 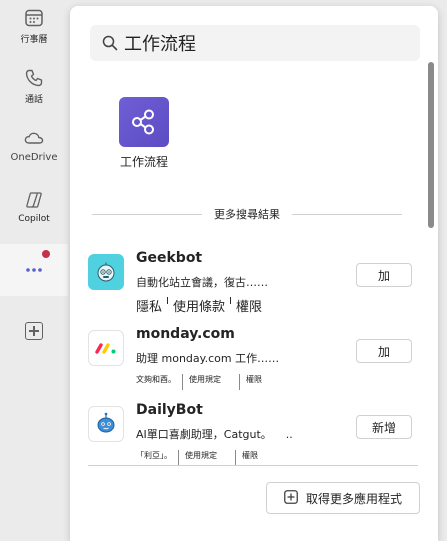 I want to click on more-results-divider: 更多搜尋結果, so click(x=247, y=214).